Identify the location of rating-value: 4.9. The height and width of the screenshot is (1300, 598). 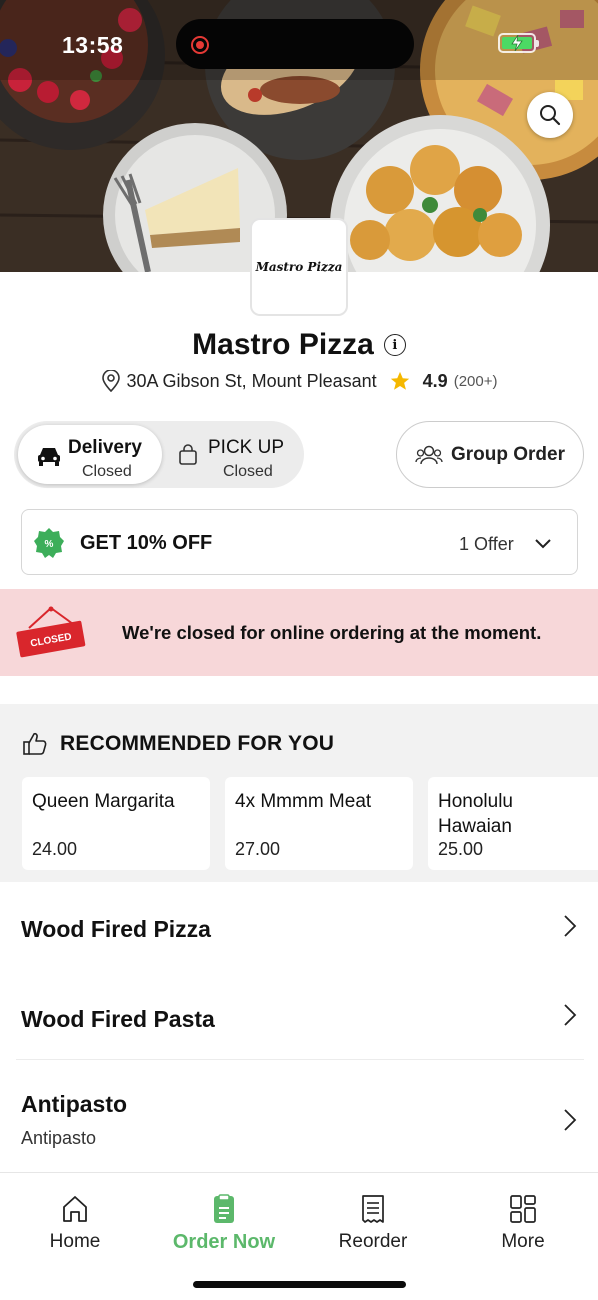
(435, 380).